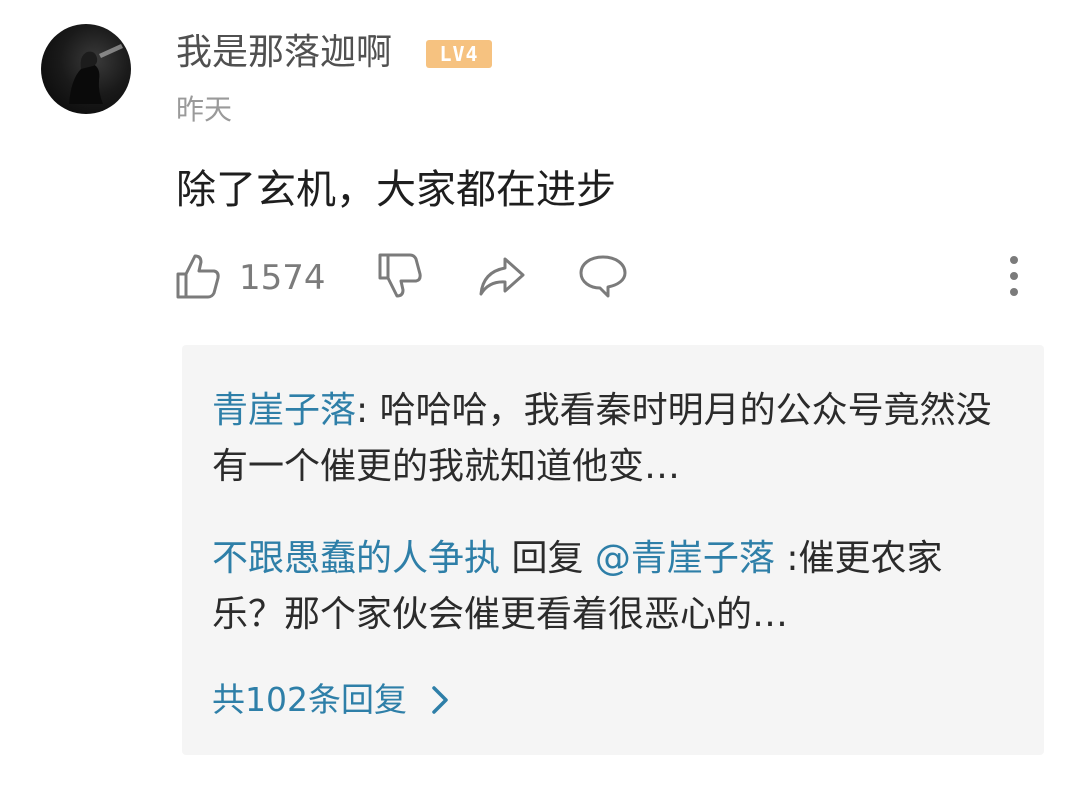  I want to click on speech-bubble-icon, so click(603, 278).